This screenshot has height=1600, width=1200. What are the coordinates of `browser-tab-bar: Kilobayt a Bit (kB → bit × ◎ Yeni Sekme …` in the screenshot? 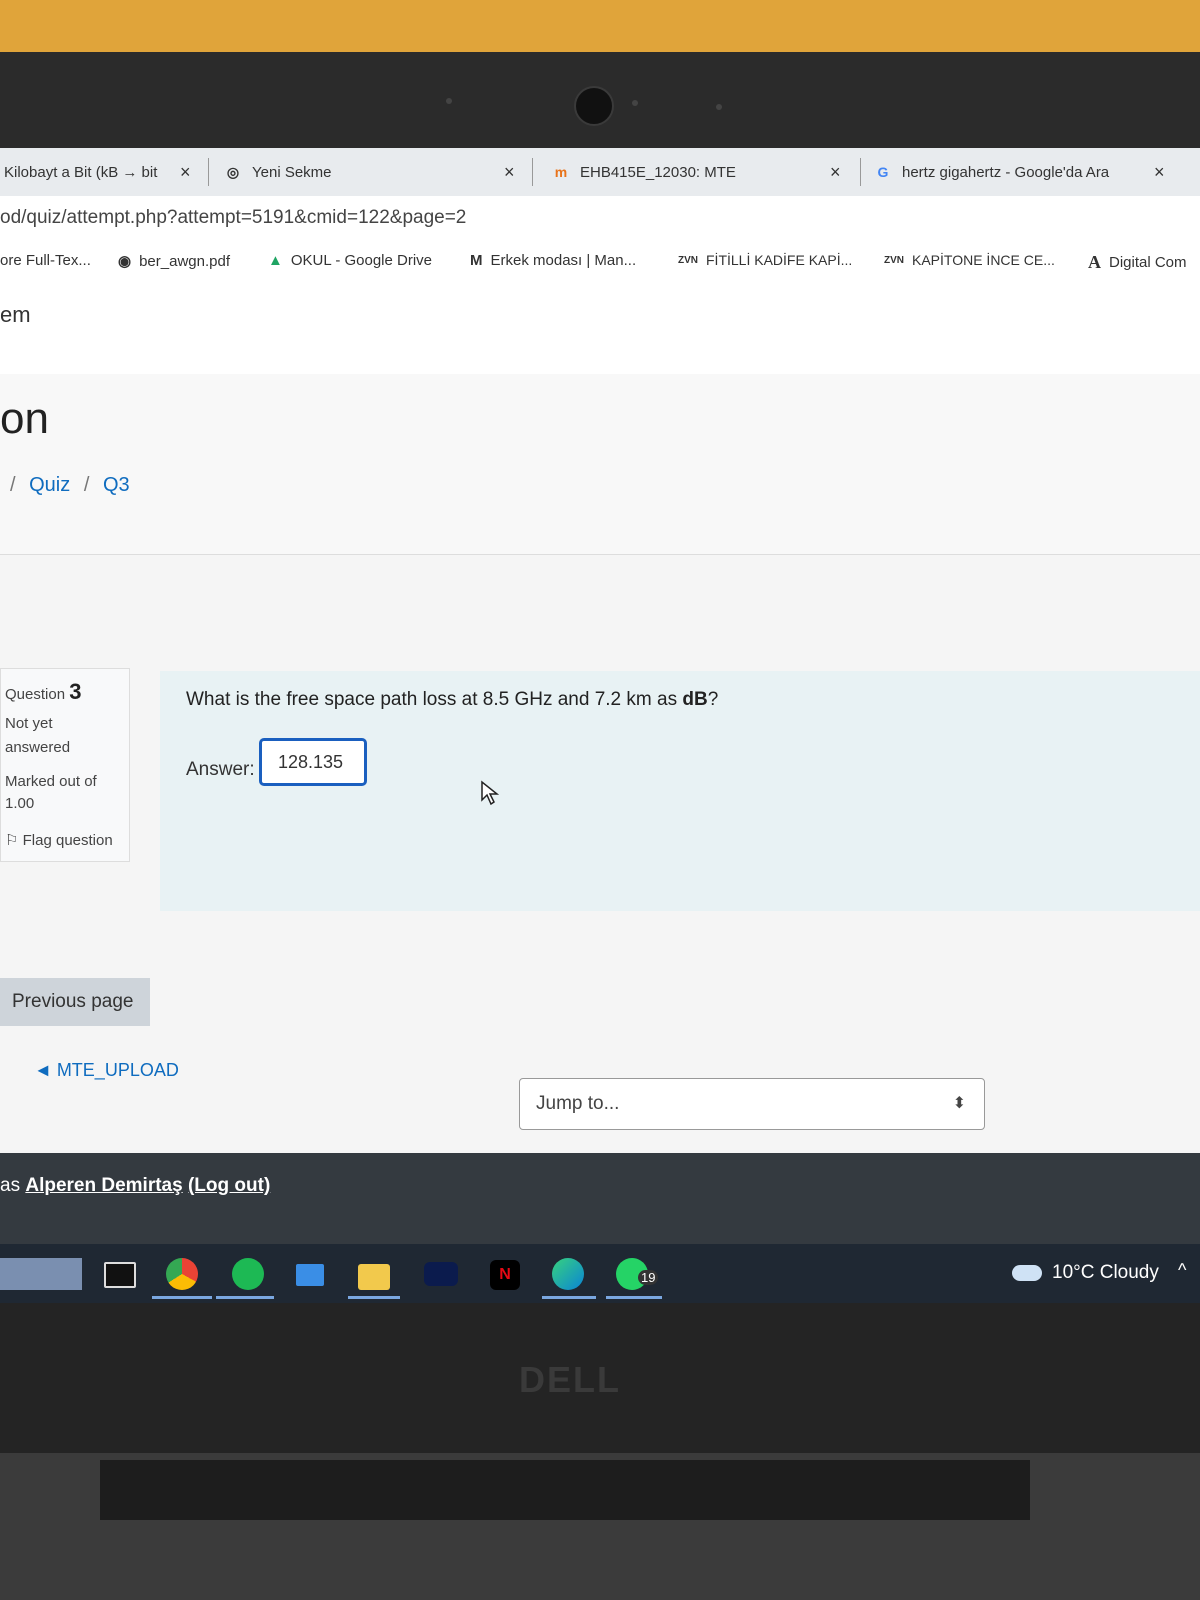 It's located at (600, 172).